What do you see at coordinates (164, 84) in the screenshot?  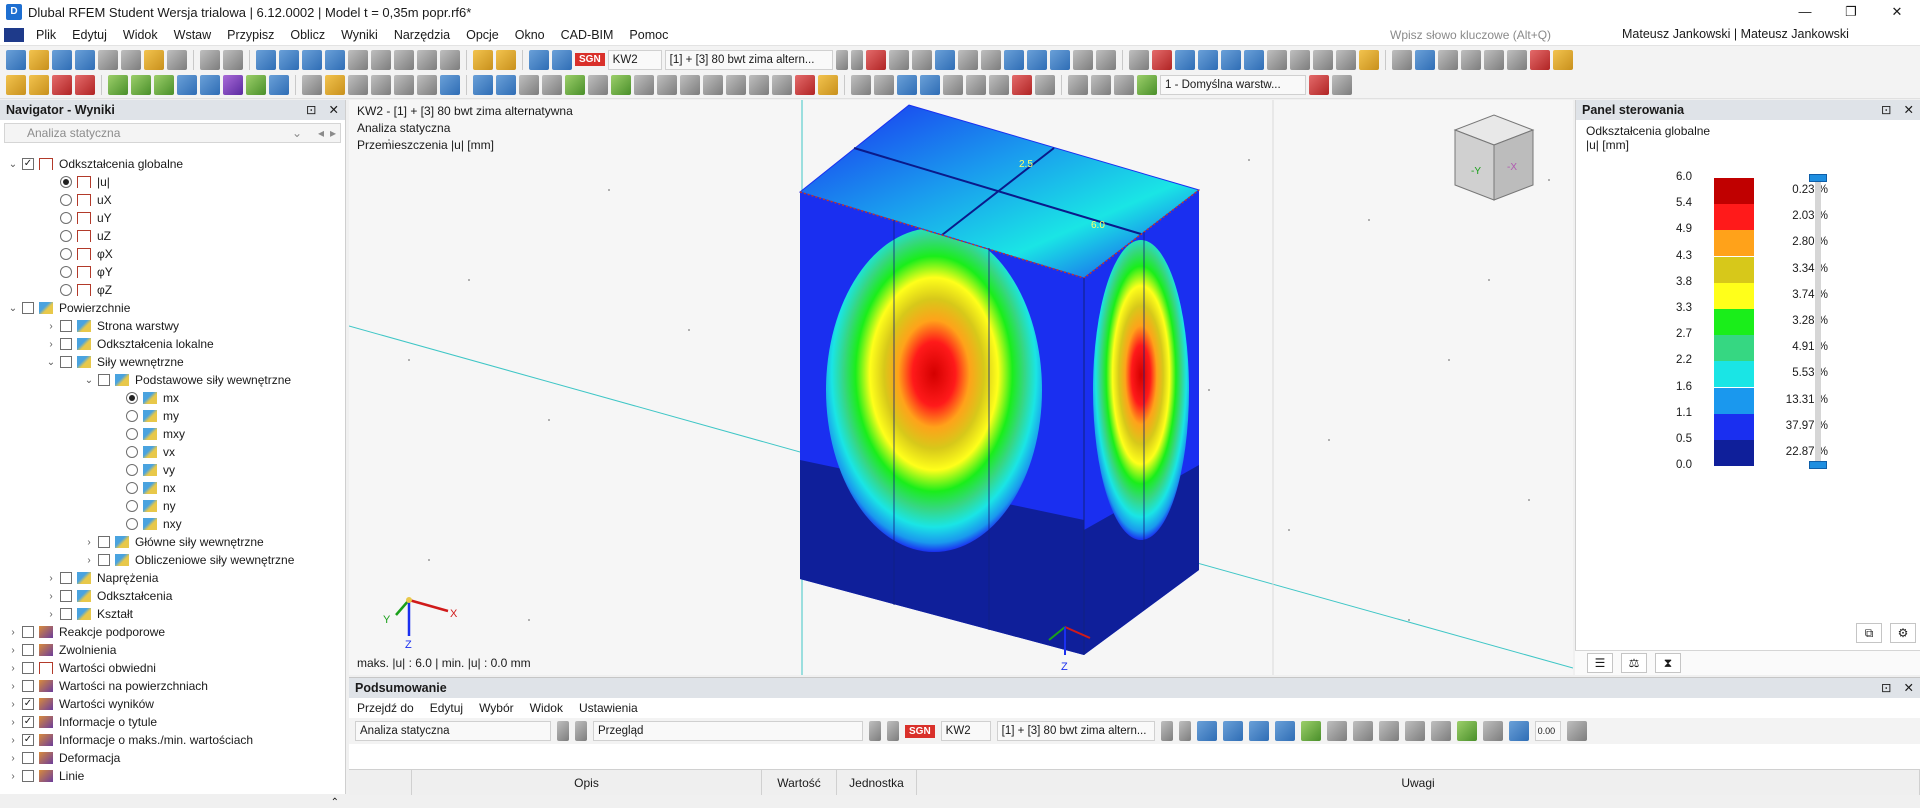 I see `load-icon` at bounding box center [164, 84].